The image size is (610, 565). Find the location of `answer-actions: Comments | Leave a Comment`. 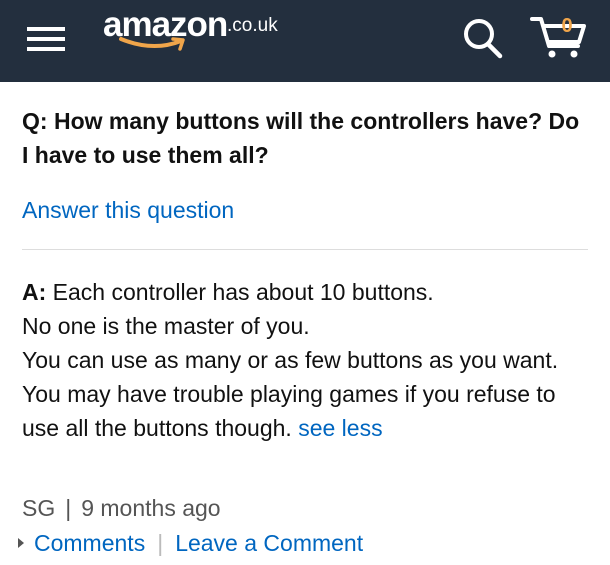

answer-actions: Comments | Leave a Comment is located at coordinates (190, 543).